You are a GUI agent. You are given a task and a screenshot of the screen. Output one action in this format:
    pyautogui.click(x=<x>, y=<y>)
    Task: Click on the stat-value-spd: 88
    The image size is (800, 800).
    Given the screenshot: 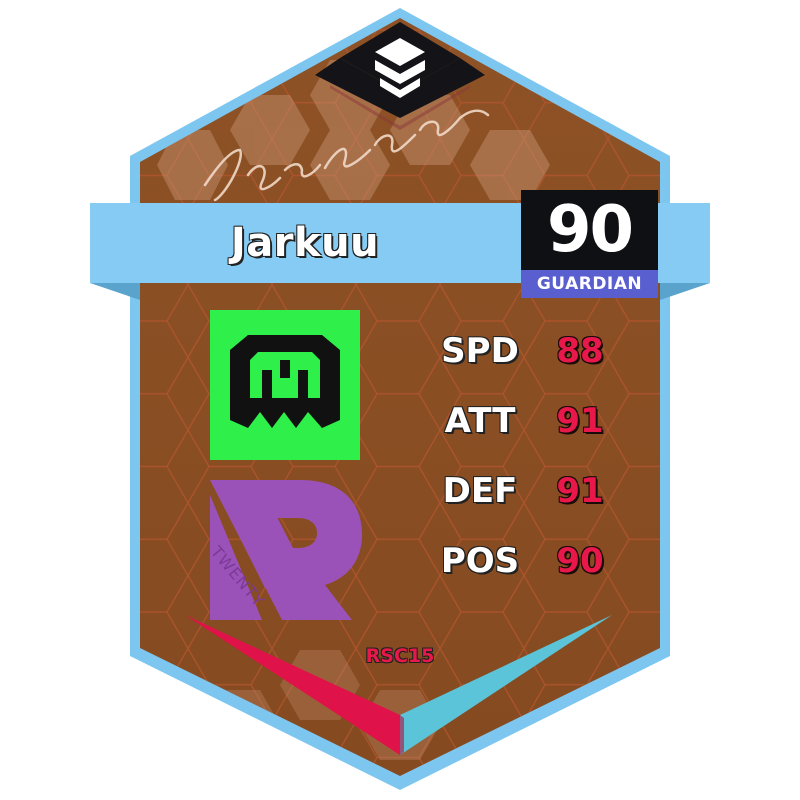 What is the action you would take?
    pyautogui.click(x=580, y=351)
    